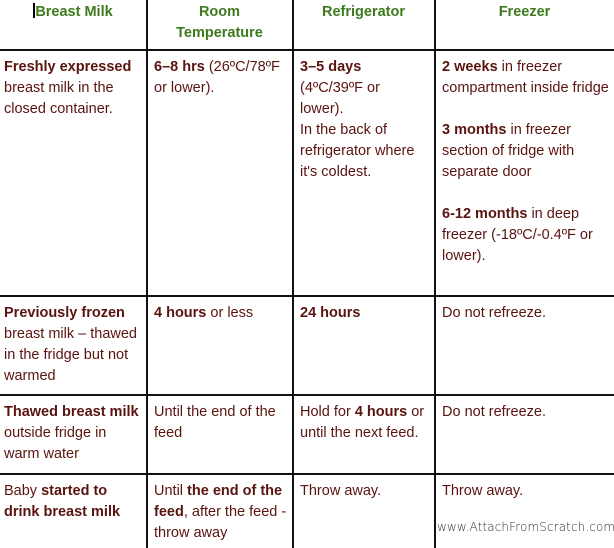 The width and height of the screenshot is (614, 548). What do you see at coordinates (230, 313) in the screenshot?
I see `cell-text: or less` at bounding box center [230, 313].